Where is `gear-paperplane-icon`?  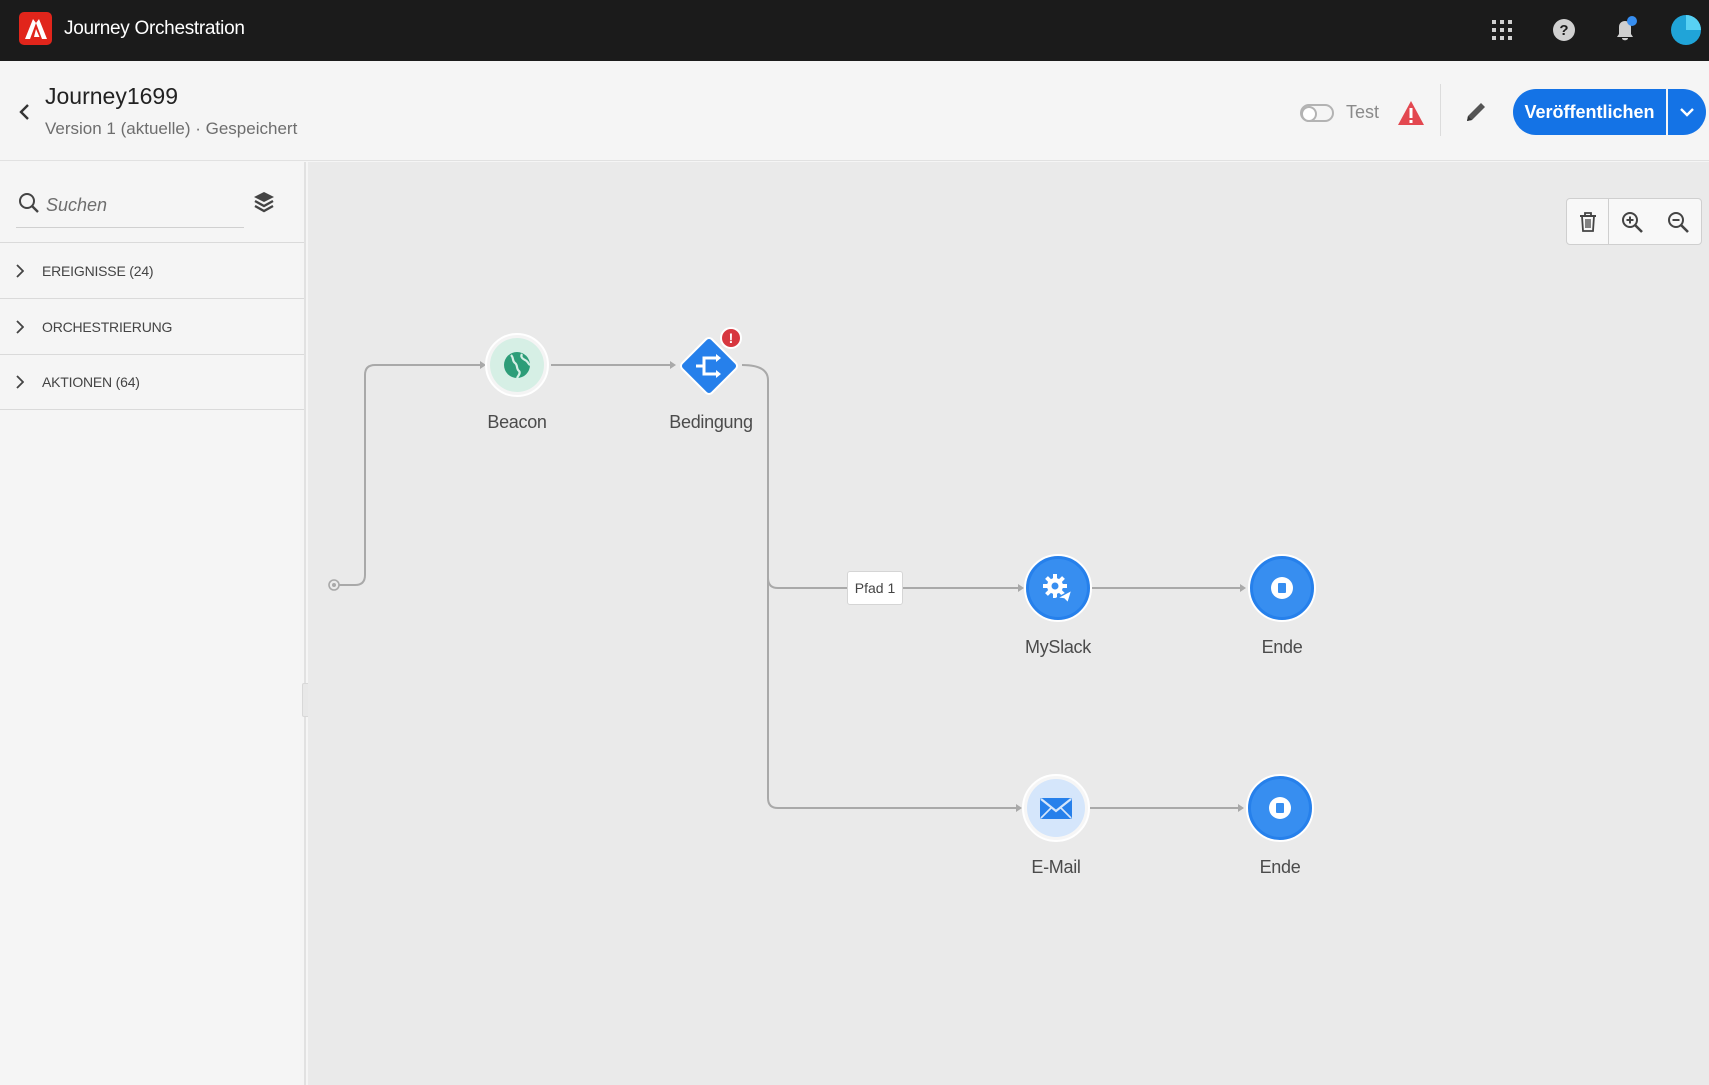 gear-paperplane-icon is located at coordinates (1058, 588).